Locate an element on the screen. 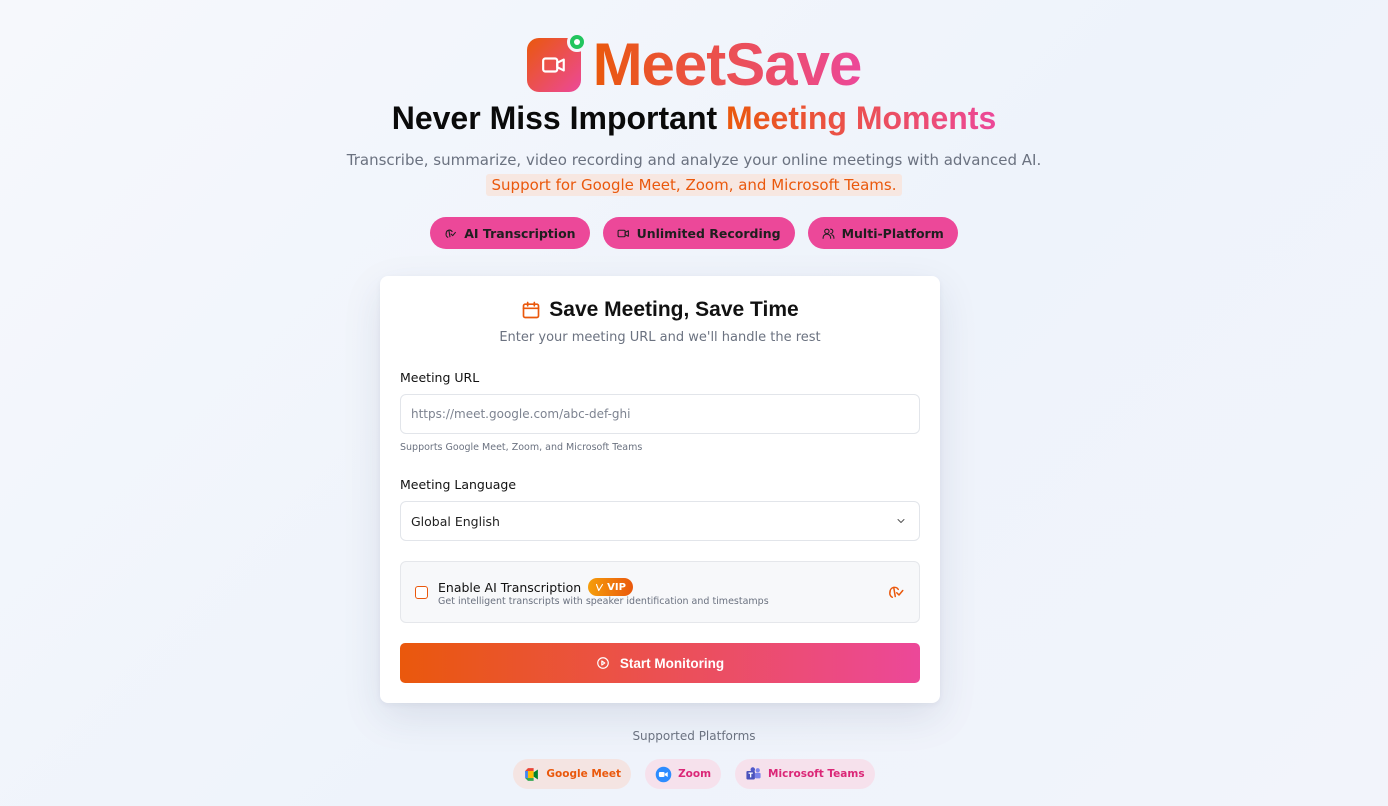  platform-badge-microsoft-teams: Microsoft Teams is located at coordinates (805, 774).